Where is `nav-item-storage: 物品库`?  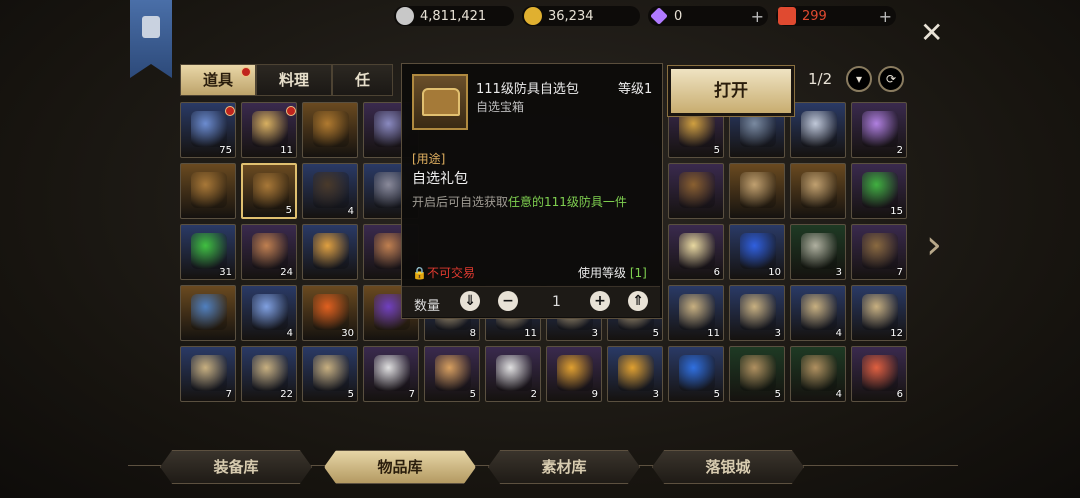
nav-item-storage: 物品库 is located at coordinates (400, 467).